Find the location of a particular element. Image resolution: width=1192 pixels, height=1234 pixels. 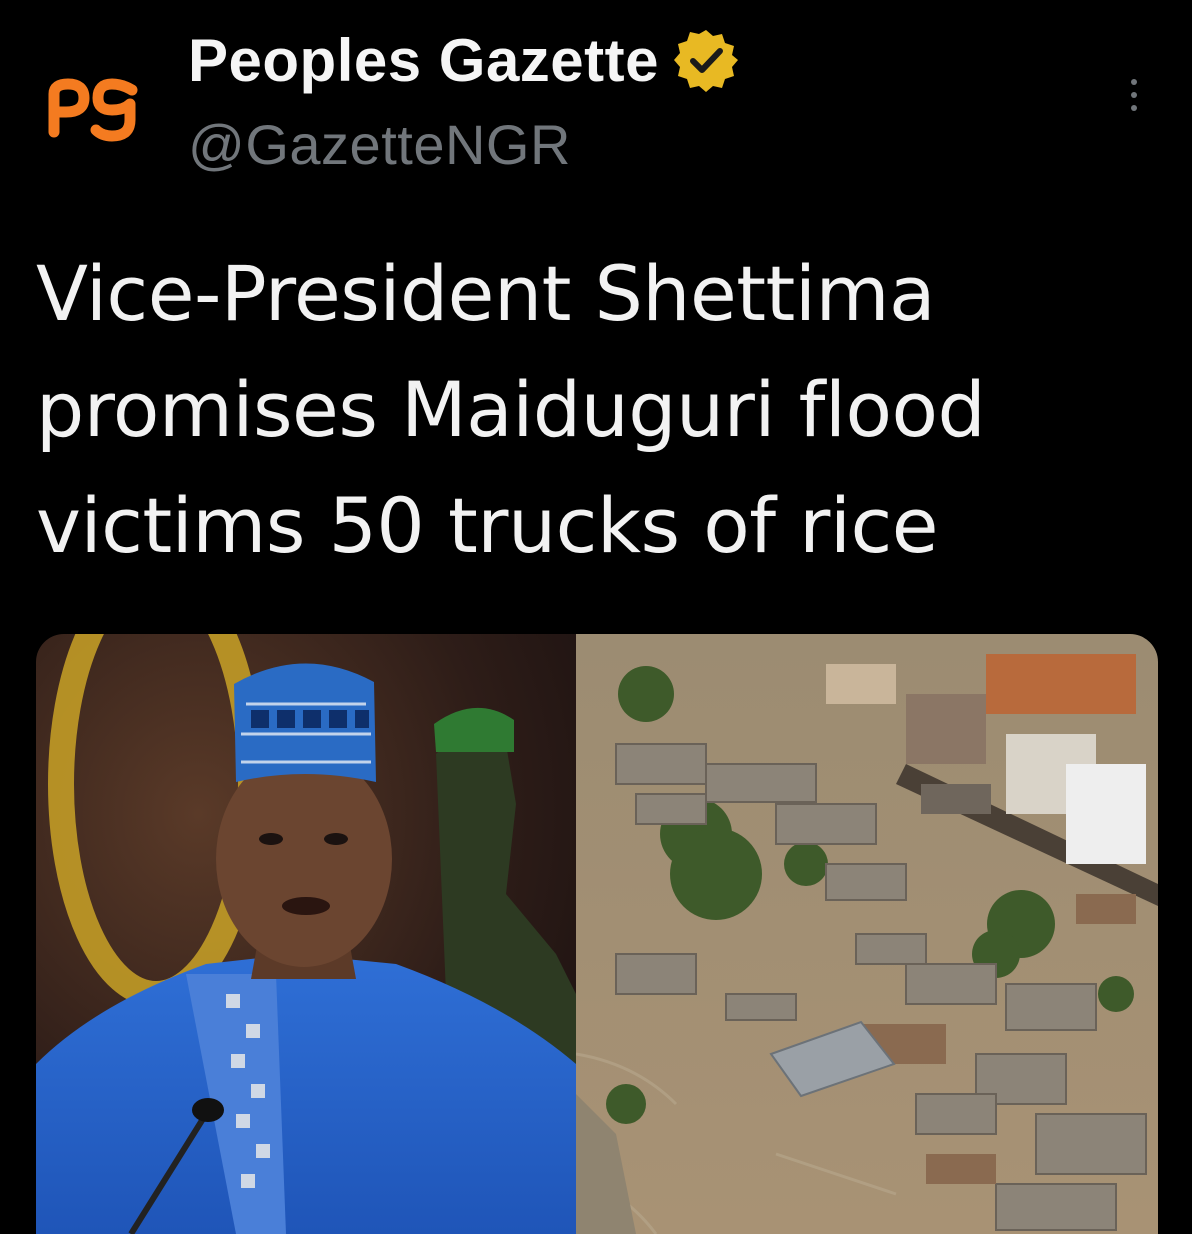

name-row: Peoples Gazette is located at coordinates (463, 60).